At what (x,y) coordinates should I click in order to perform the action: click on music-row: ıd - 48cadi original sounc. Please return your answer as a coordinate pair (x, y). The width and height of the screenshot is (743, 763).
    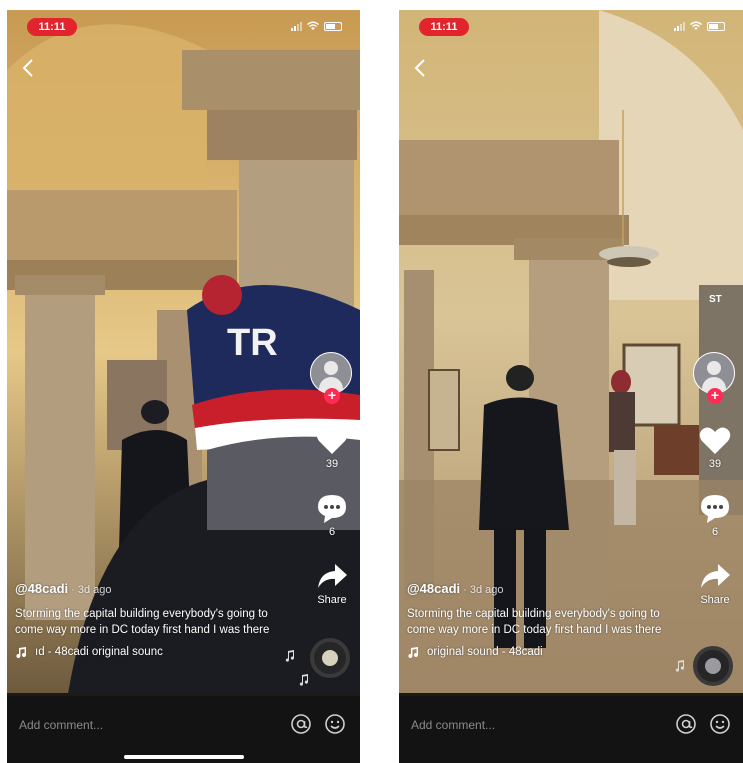
    Looking at the image, I should click on (150, 652).